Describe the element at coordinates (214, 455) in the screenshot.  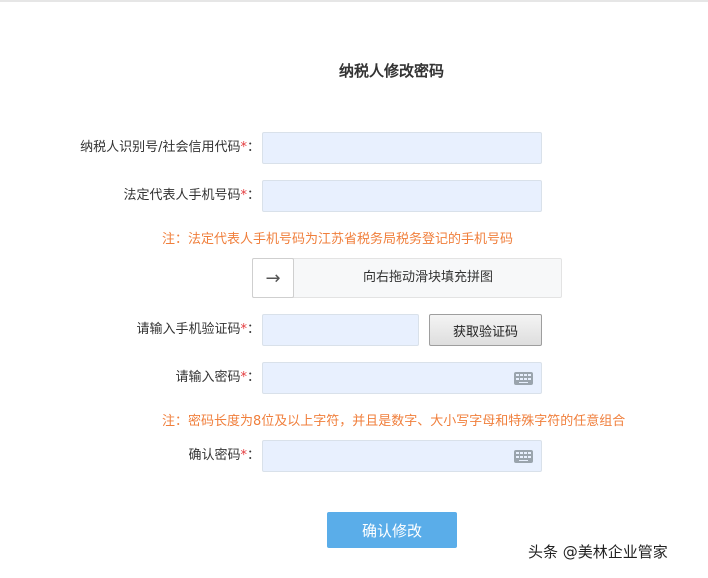
I see `confirm-password-label-text: 确认密码` at that location.